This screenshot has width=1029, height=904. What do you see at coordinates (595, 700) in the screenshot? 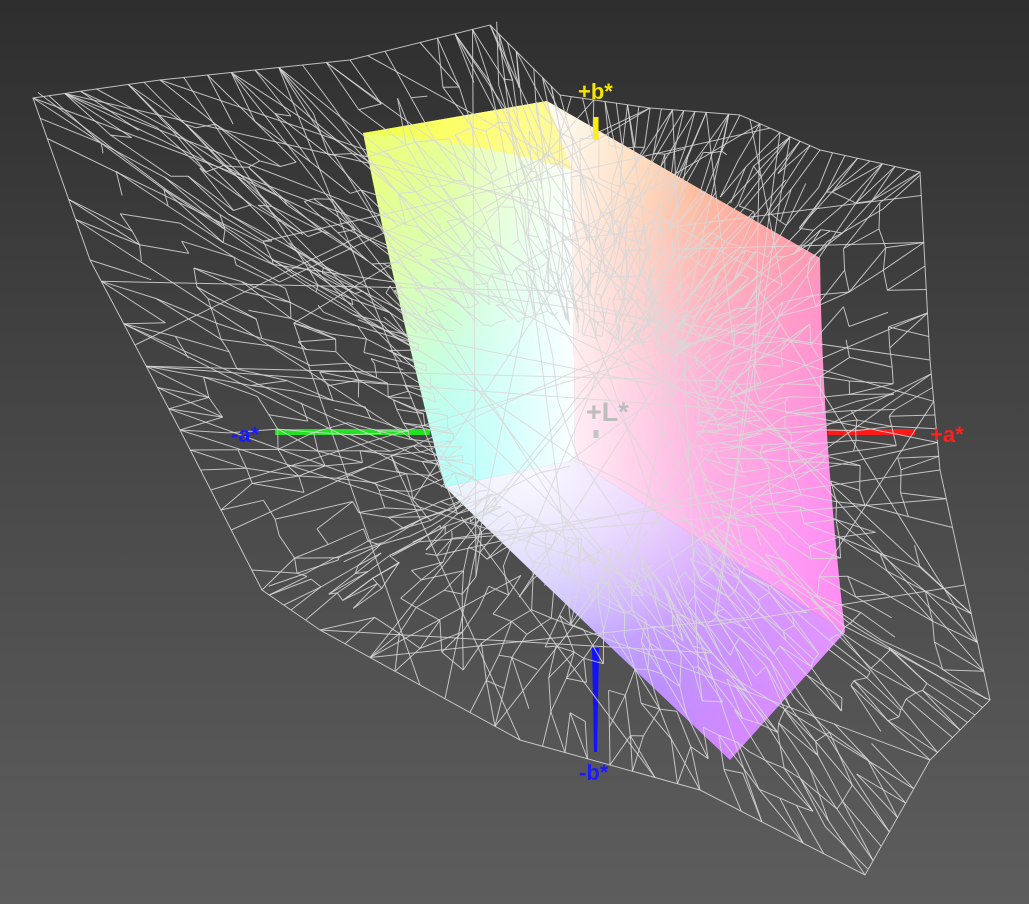
I see `minus-b-axis-line` at bounding box center [595, 700].